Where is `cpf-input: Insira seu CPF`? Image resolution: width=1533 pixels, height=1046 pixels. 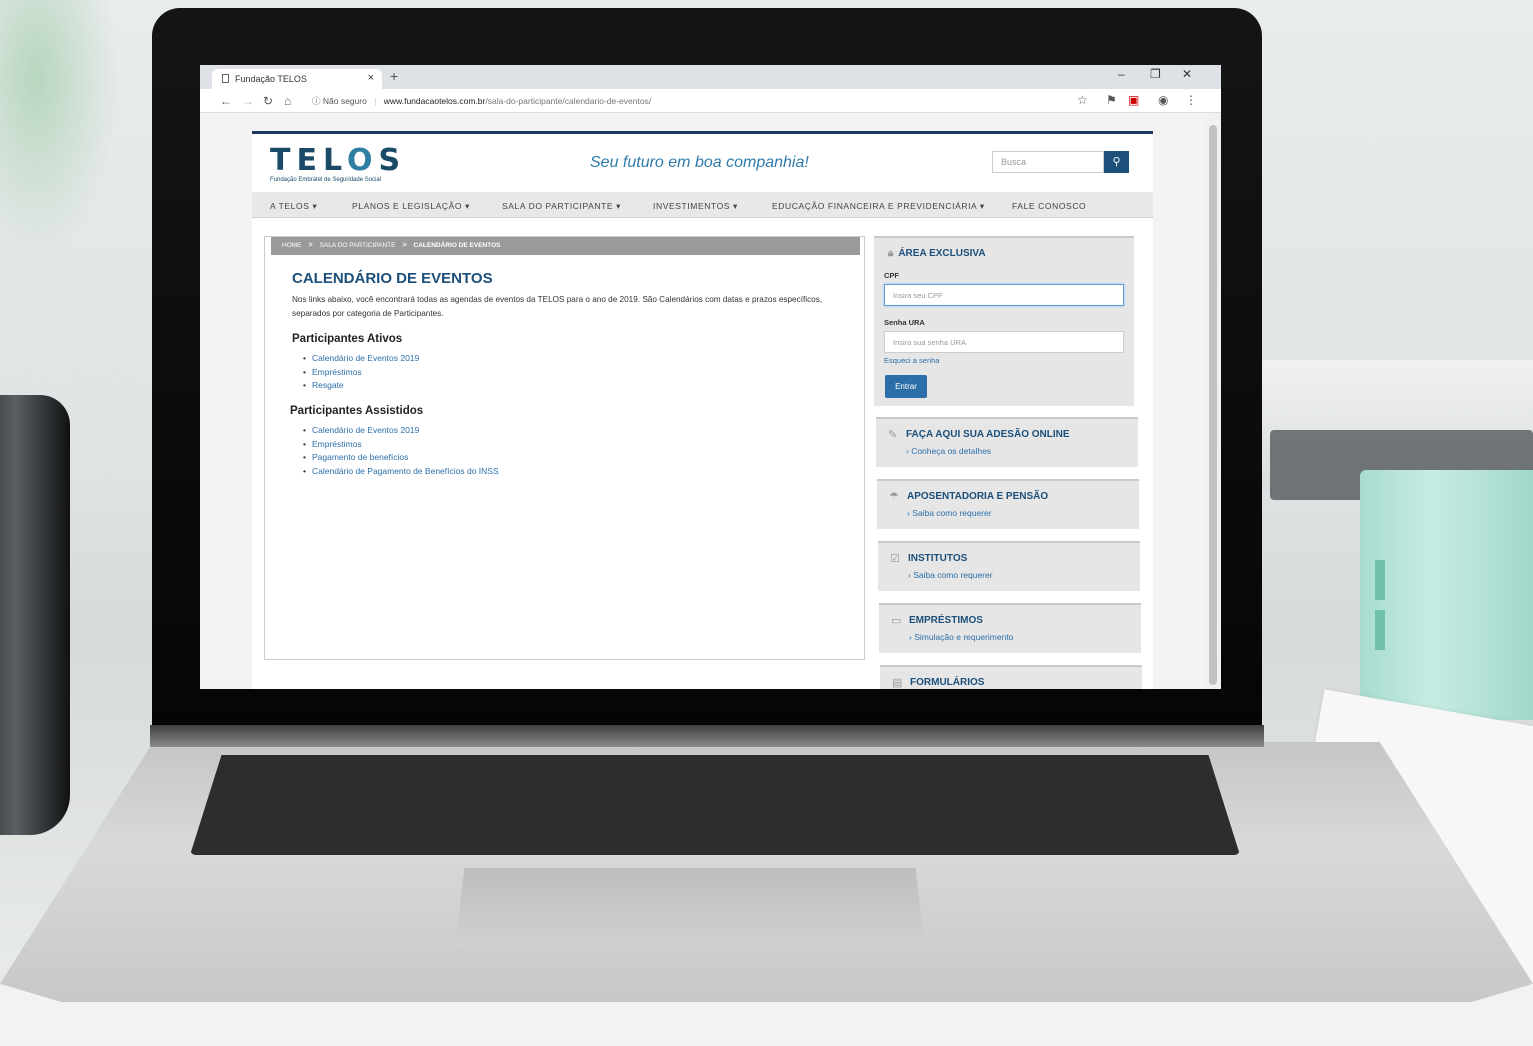 cpf-input: Insira seu CPF is located at coordinates (1004, 295).